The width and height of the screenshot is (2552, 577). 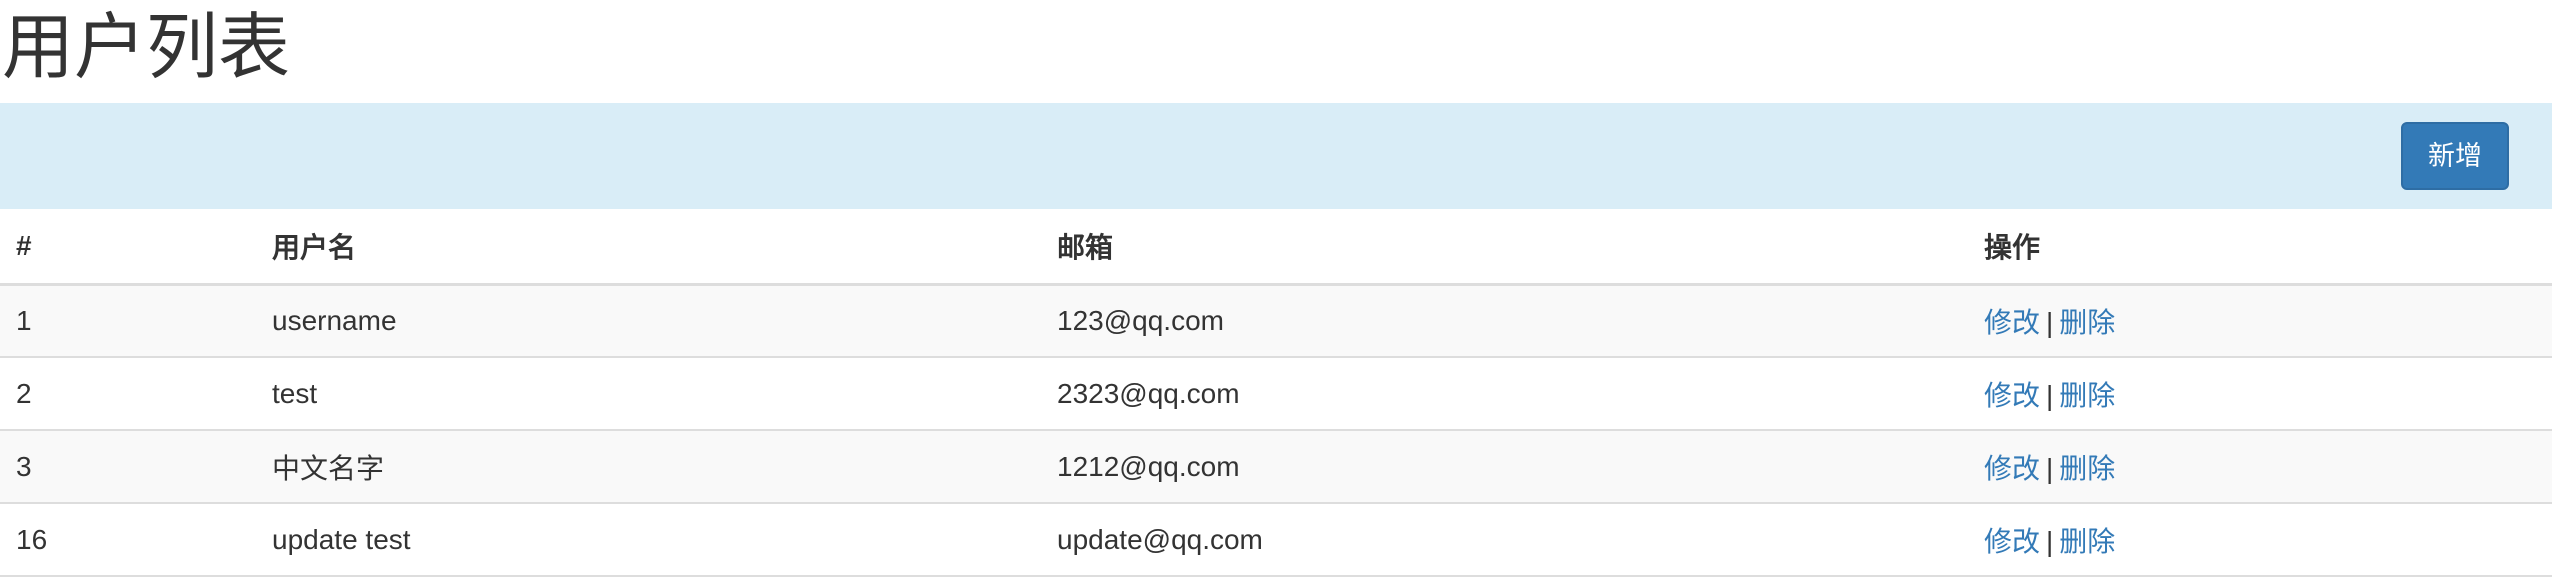 What do you see at coordinates (24, 320) in the screenshot?
I see `cell-id: 1` at bounding box center [24, 320].